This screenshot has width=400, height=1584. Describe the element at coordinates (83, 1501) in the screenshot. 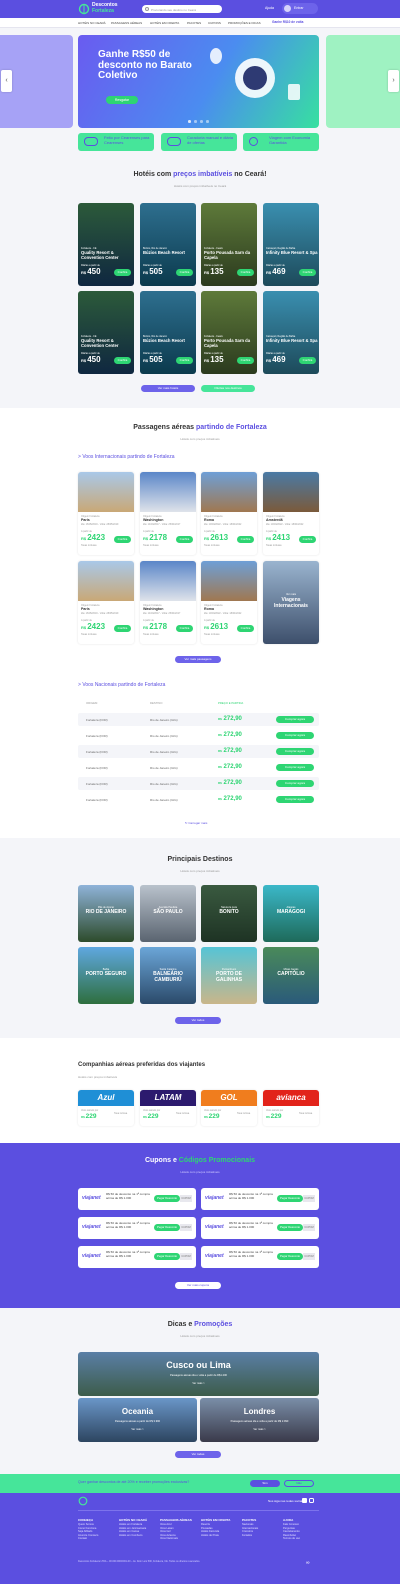

I see `footer-logo-icon` at that location.